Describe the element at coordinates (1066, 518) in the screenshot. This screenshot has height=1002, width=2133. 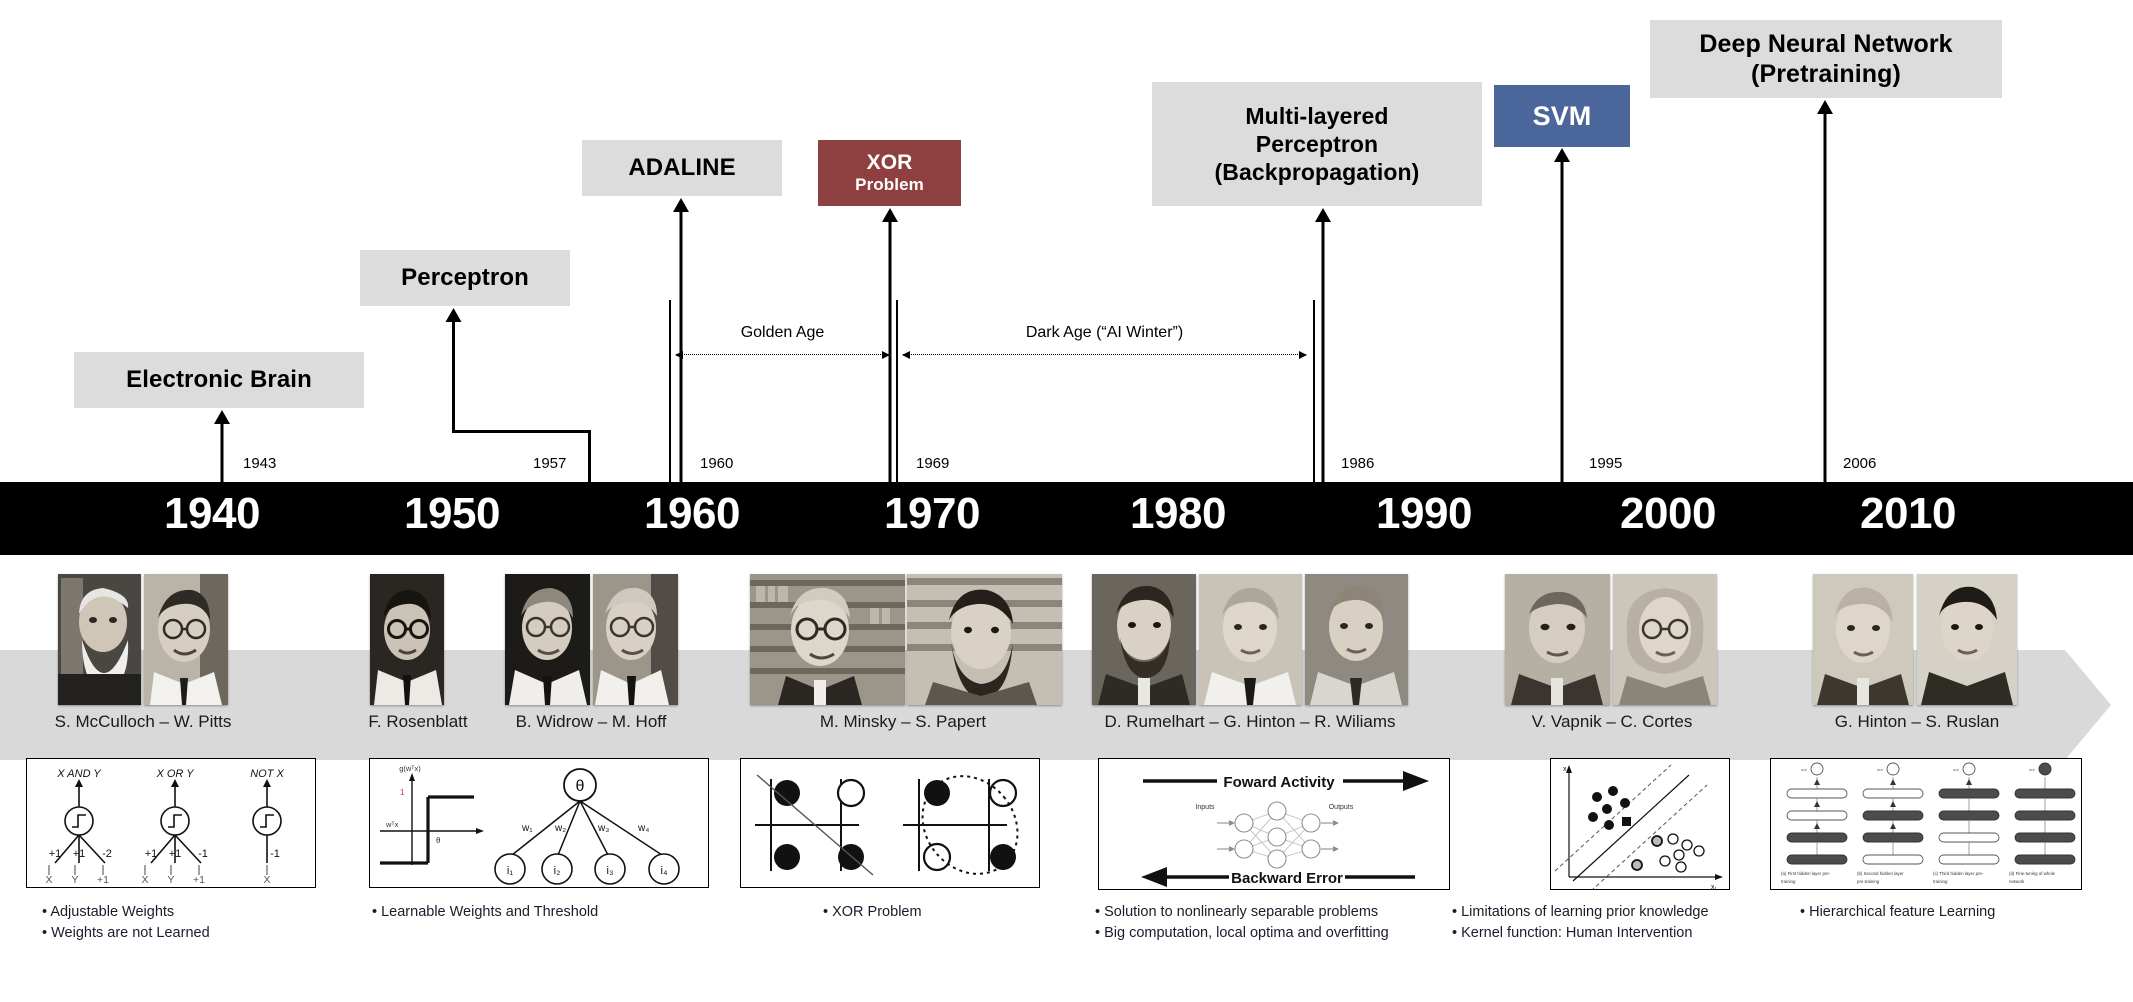
I see `decade-bar: 1940 1950 1960 1970 1980 1990 2000 2010` at that location.